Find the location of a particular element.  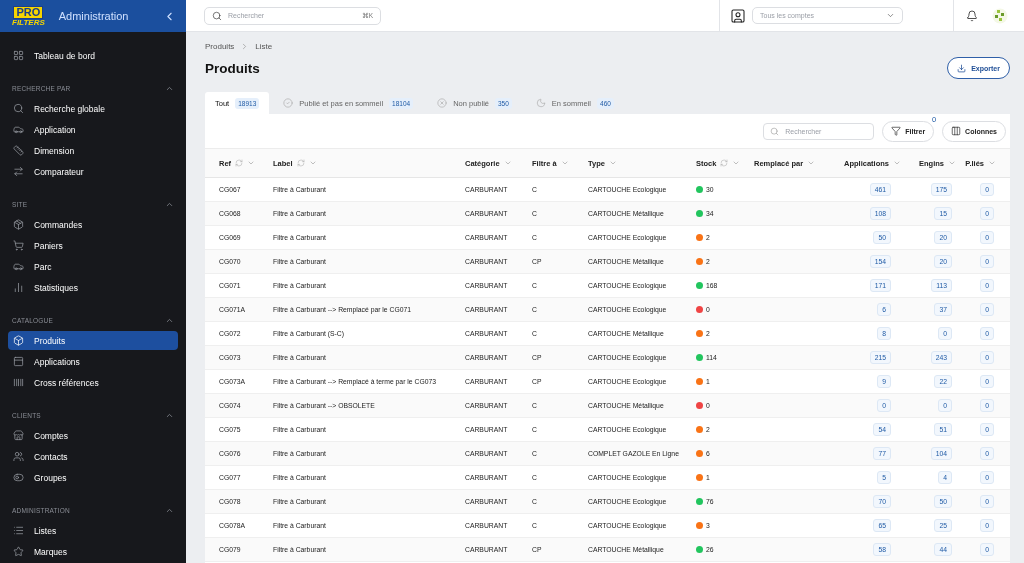

bar-chart-icon is located at coordinates (18, 287).